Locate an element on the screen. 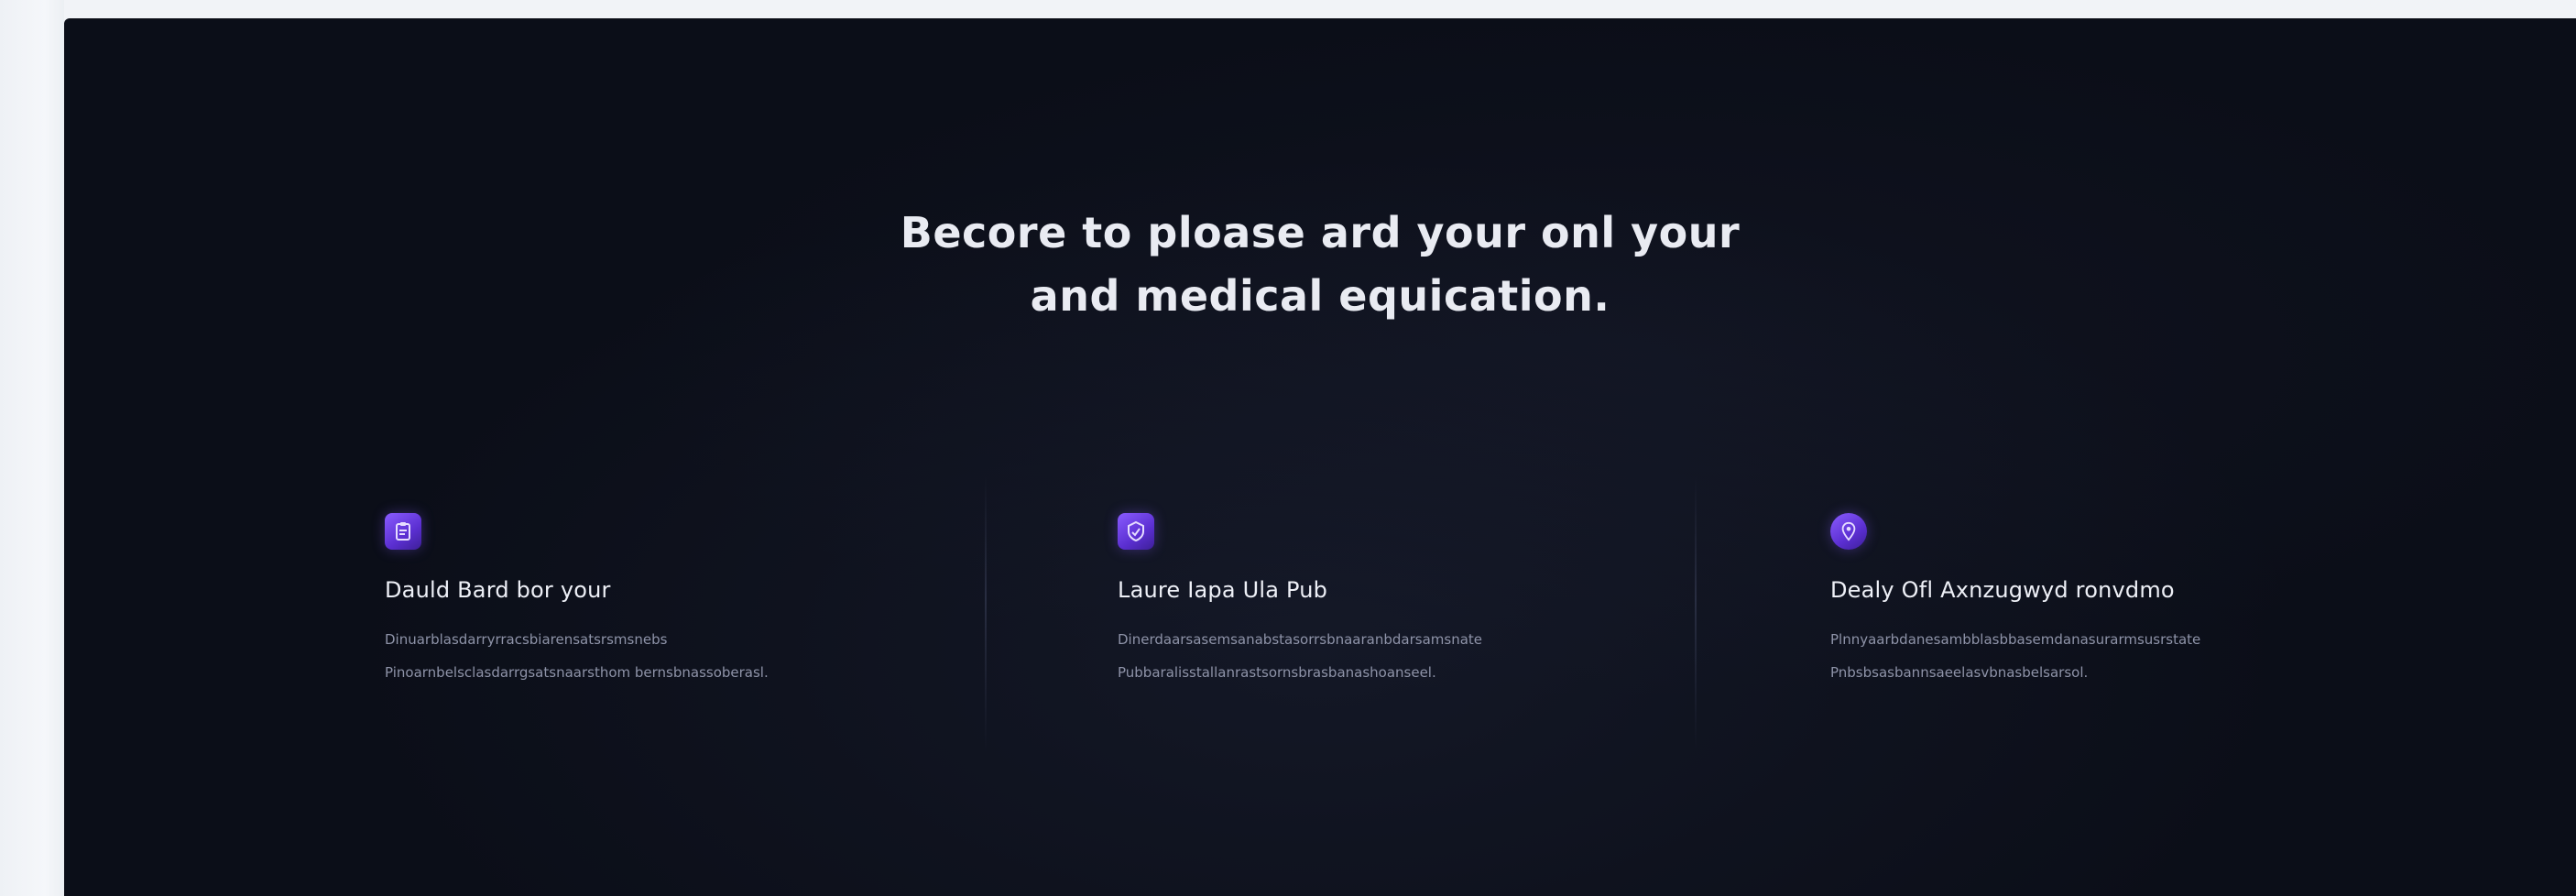 This screenshot has height=896, width=2576. feature-title: Laure Iapa Ula Pub is located at coordinates (1223, 590).